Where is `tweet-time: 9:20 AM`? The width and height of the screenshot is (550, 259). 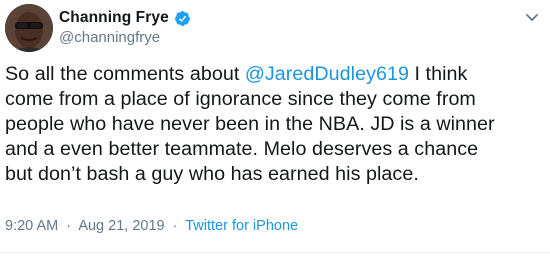
tweet-time: 9:20 AM is located at coordinates (31, 226).